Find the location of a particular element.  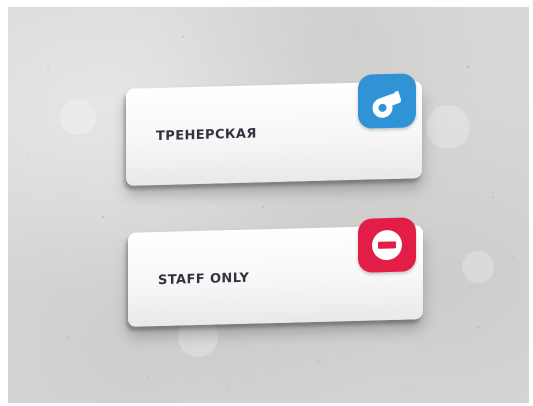

sign-label: STAFF ONLY is located at coordinates (204, 279).